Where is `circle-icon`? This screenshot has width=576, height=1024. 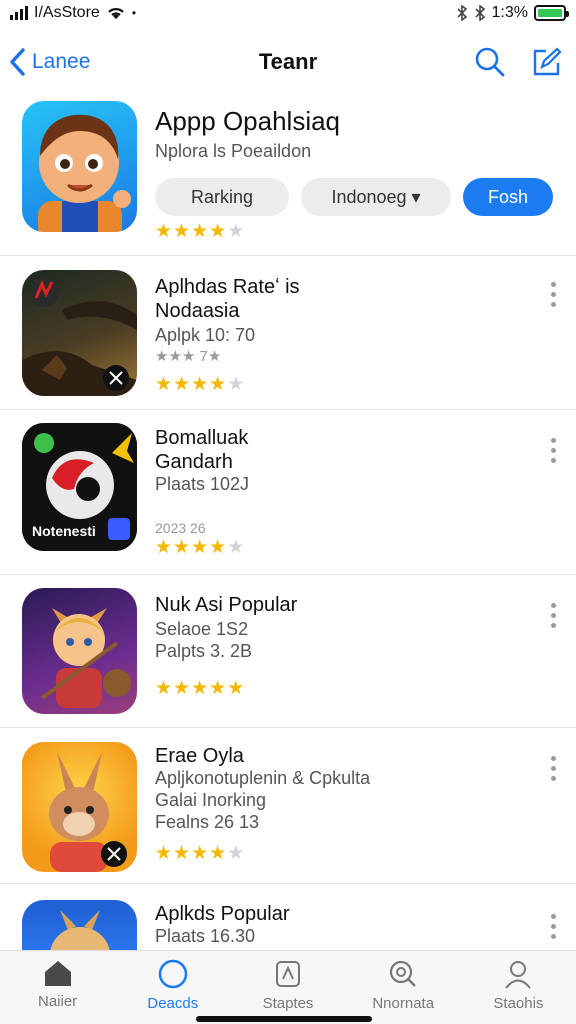
circle-icon is located at coordinates (173, 974).